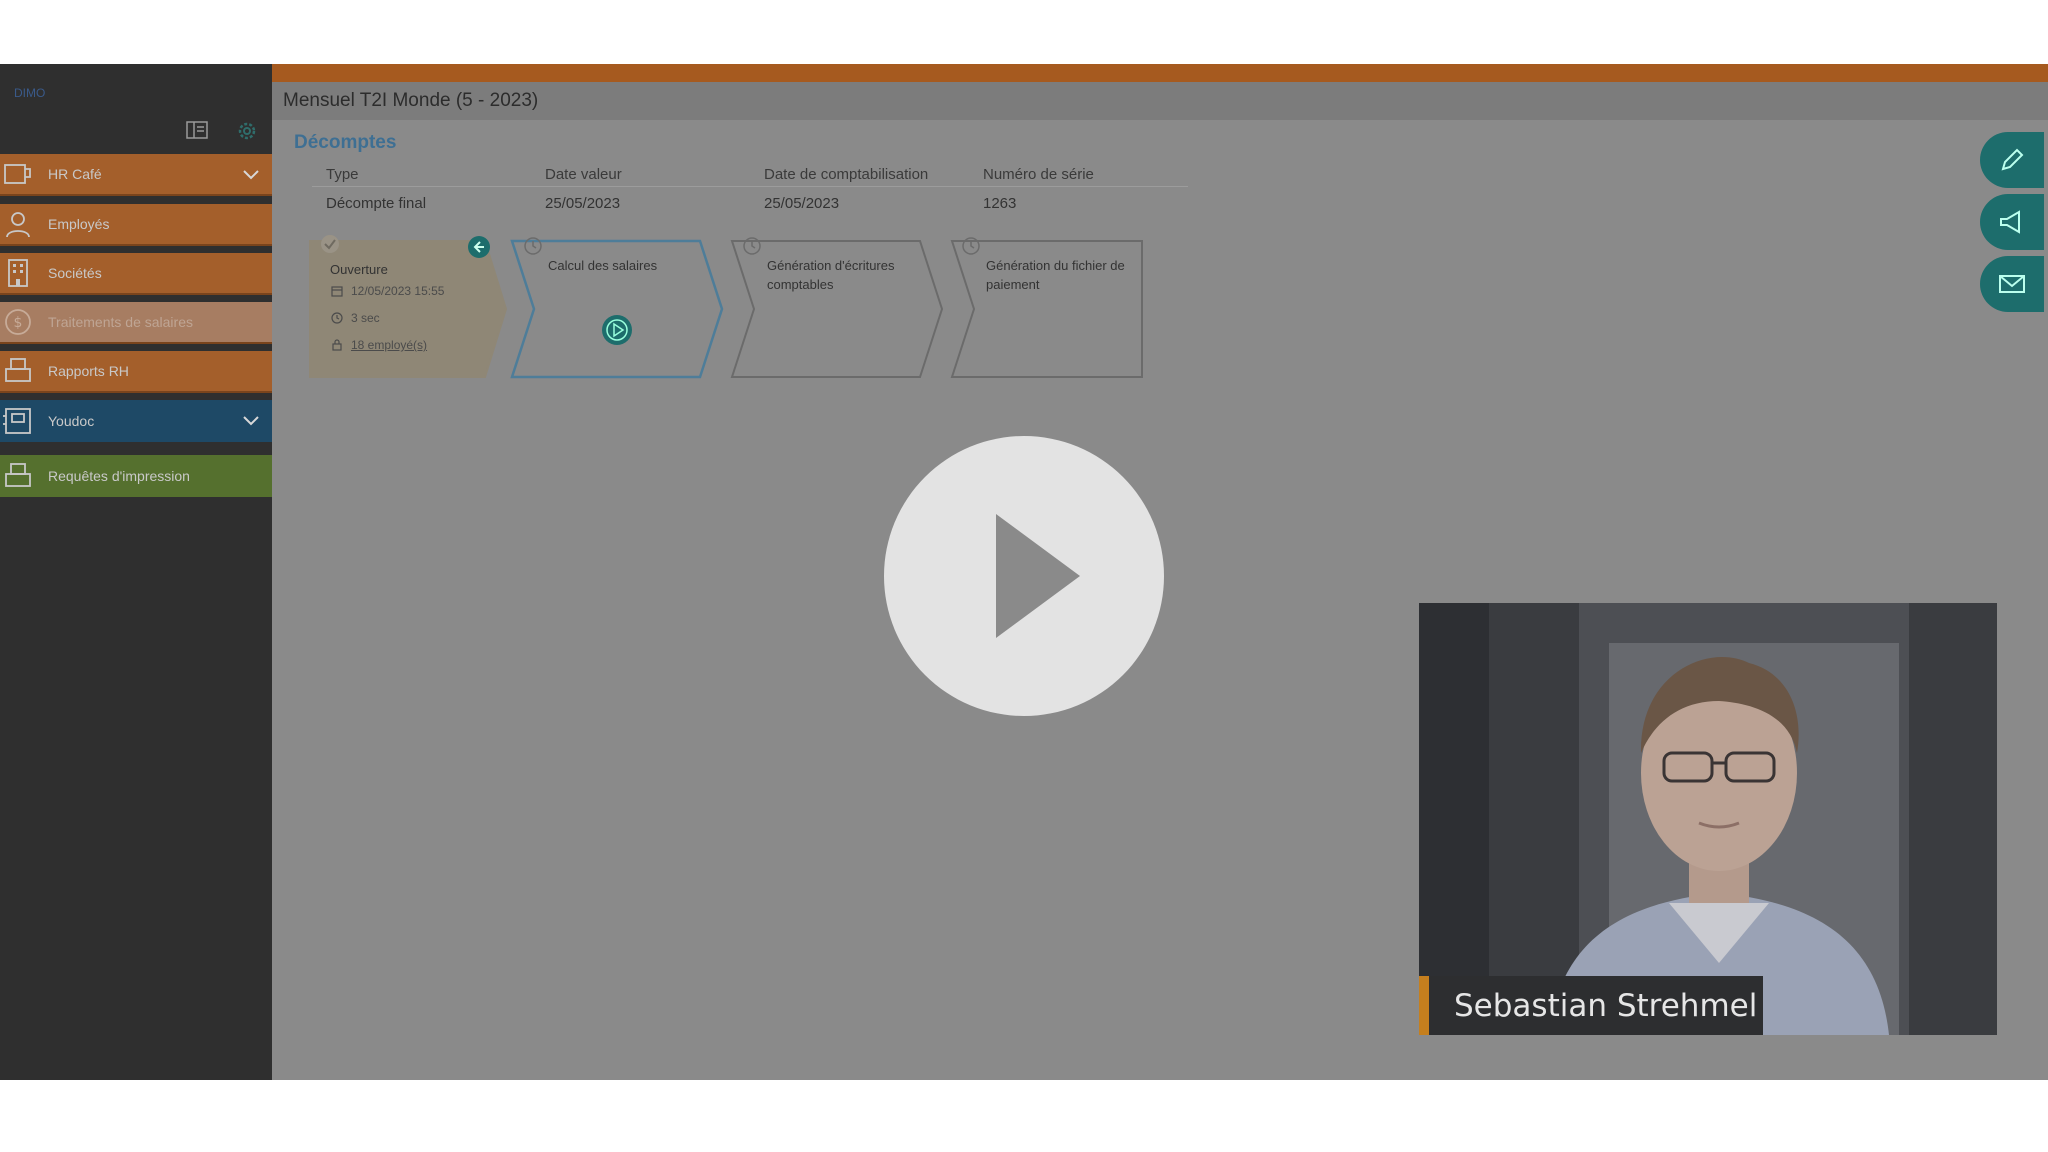  Describe the element at coordinates (999, 203) in the screenshot. I see `table-cell: 1263` at that location.